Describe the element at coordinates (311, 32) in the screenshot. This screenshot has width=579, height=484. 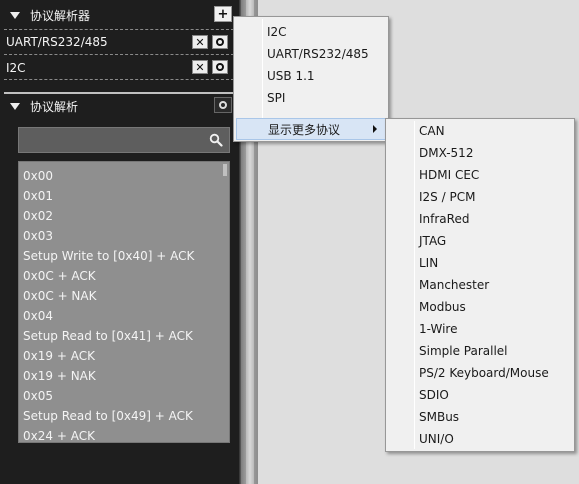
I see `menu-item-i2c: I2C` at that location.